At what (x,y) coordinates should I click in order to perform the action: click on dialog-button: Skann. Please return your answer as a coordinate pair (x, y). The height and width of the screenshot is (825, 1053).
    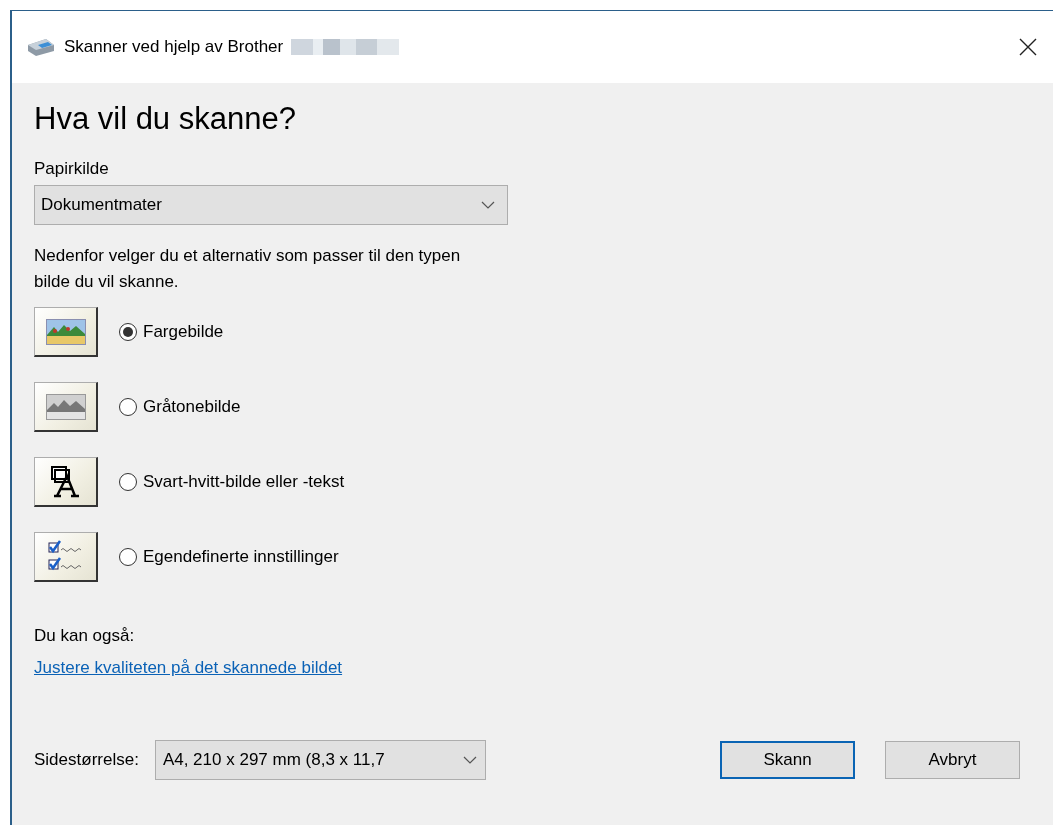
    Looking at the image, I should click on (787, 760).